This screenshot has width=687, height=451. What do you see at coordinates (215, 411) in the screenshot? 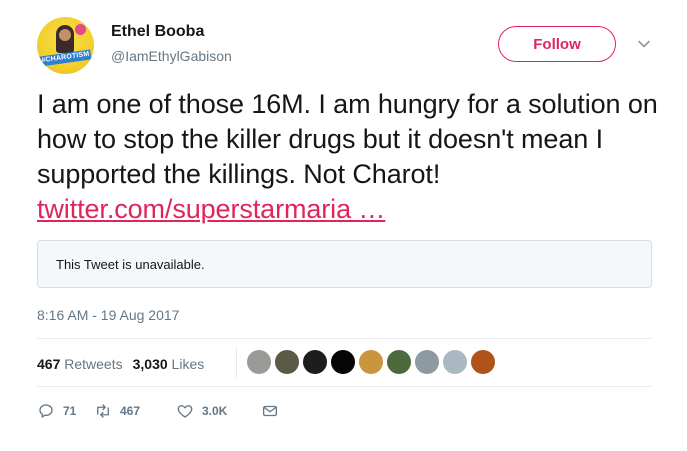
I see `like-count: 3.0K` at bounding box center [215, 411].